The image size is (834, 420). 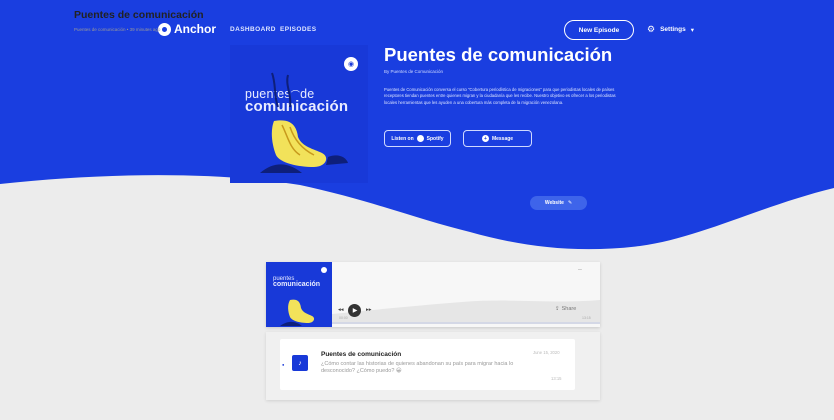 I want to click on share-icon: ⇪, so click(x=557, y=309).